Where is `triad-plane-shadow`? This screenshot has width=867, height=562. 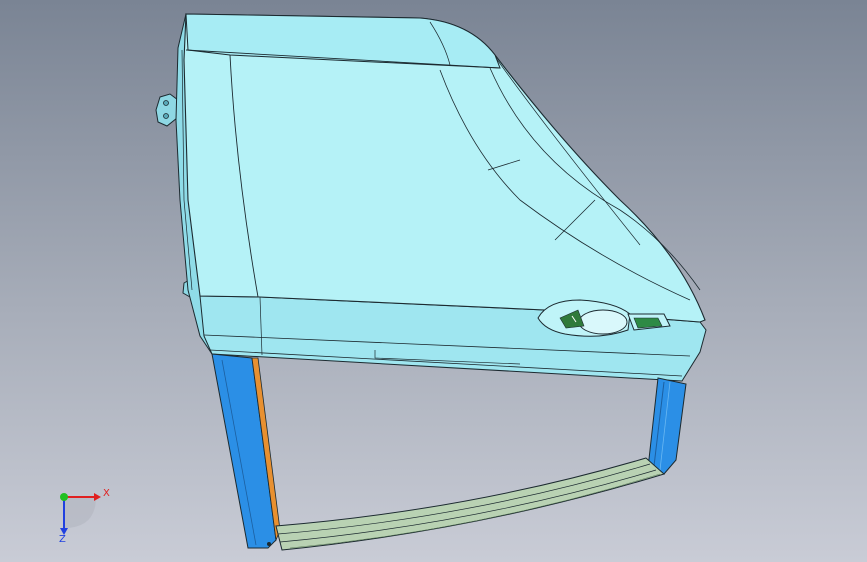
triad-plane-shadow is located at coordinates (80, 512).